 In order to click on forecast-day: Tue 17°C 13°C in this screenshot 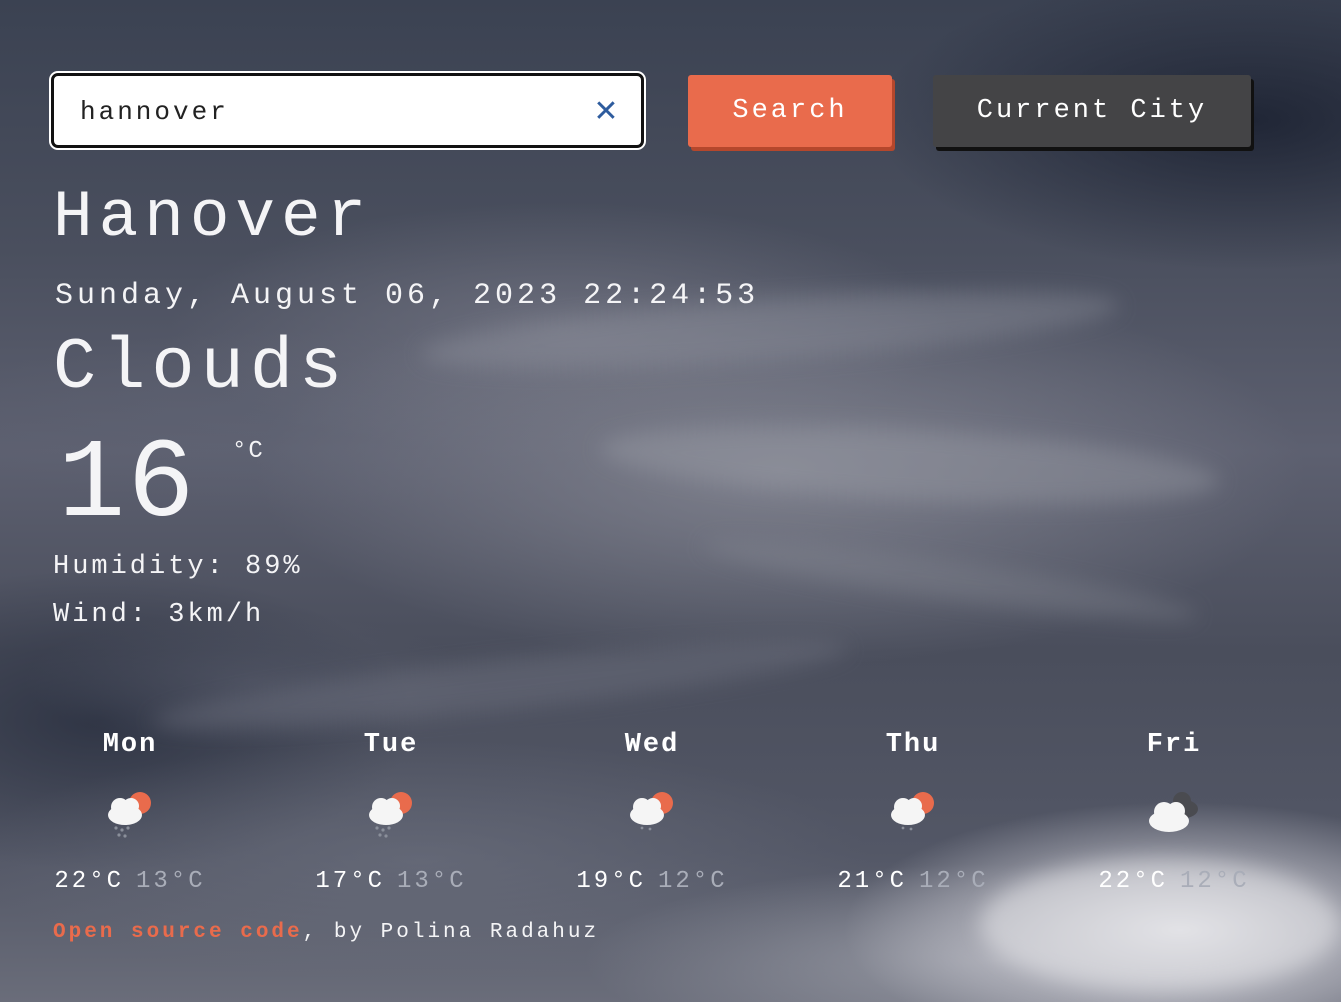, I will do `click(391, 811)`.